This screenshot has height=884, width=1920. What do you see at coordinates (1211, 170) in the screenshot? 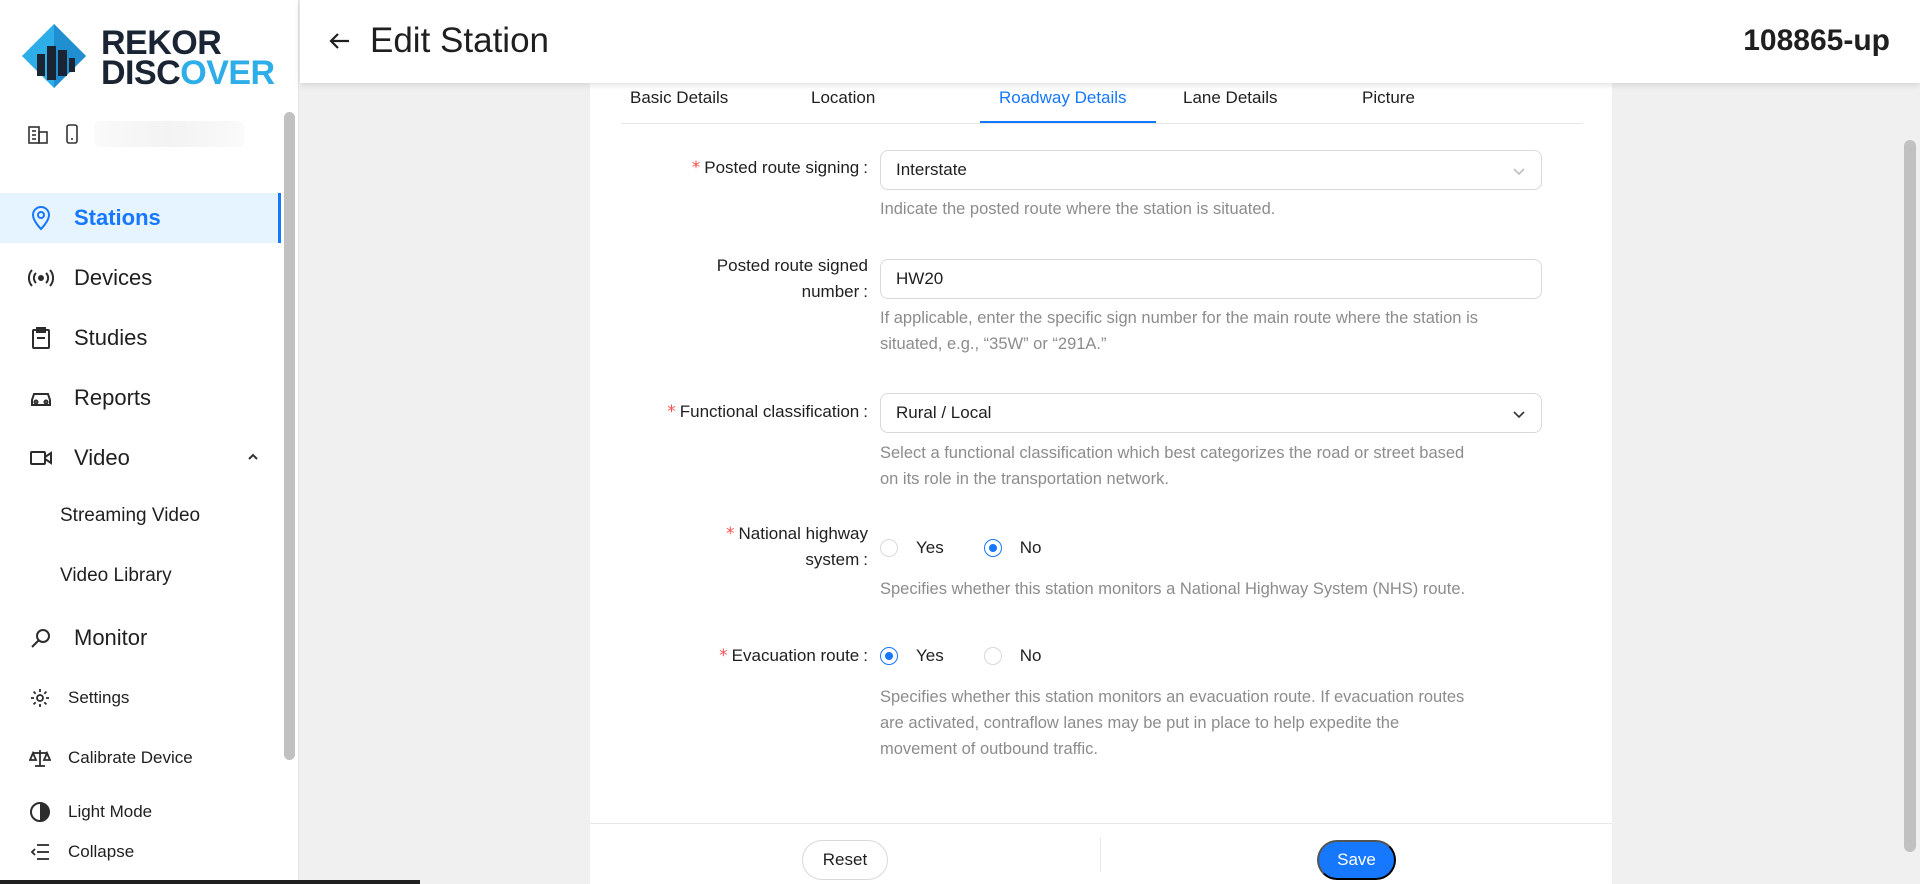
I see `posted-route-signing-select: Interstate` at bounding box center [1211, 170].